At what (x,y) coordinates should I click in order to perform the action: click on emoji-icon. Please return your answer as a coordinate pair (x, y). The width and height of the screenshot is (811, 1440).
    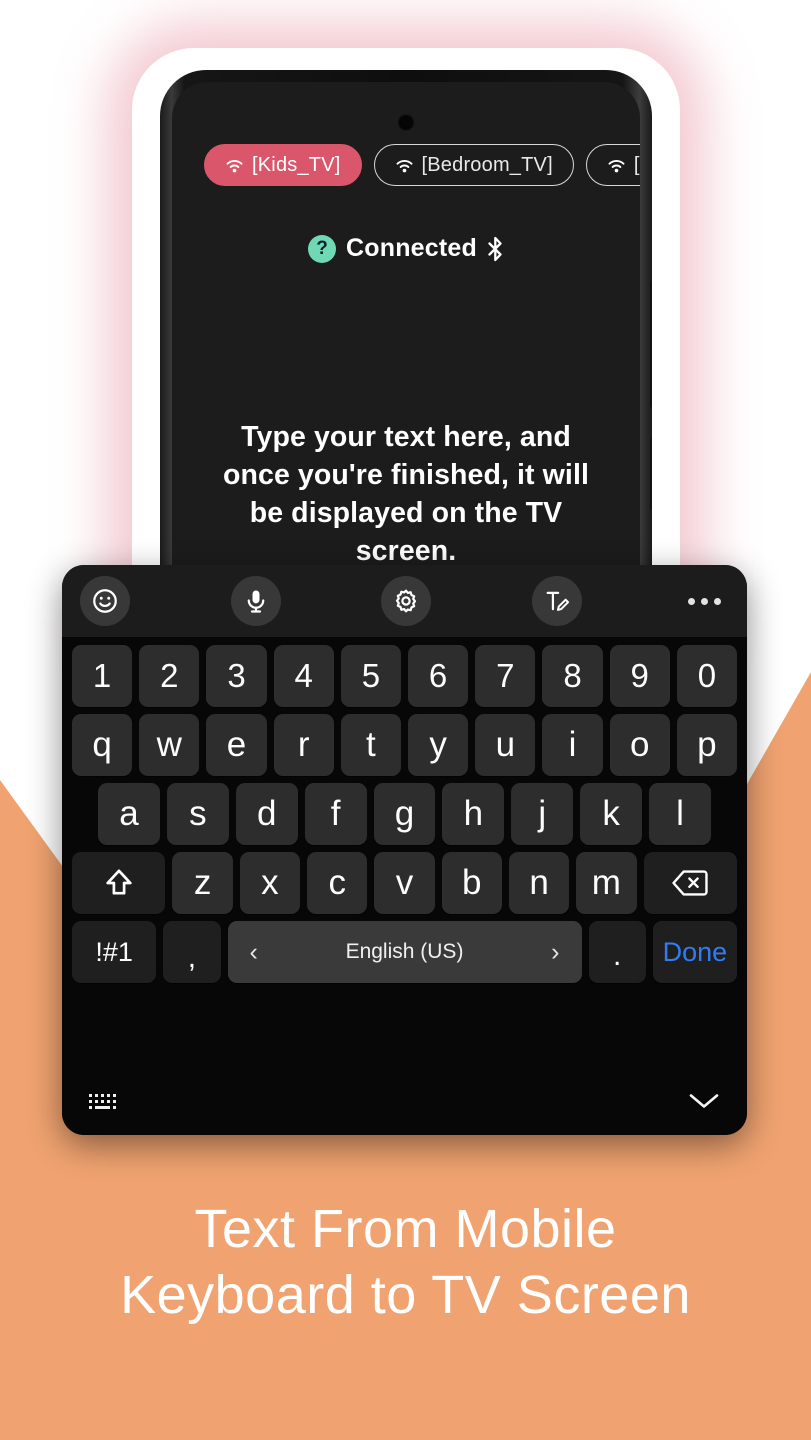
    Looking at the image, I should click on (105, 601).